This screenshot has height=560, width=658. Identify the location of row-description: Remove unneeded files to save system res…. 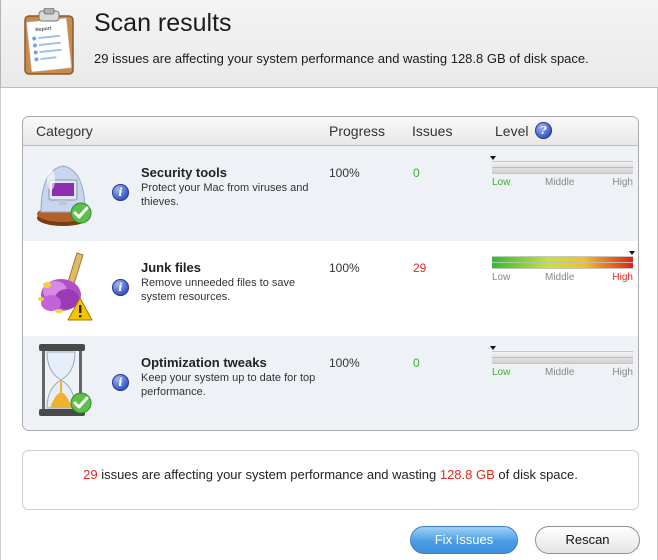
(218, 290).